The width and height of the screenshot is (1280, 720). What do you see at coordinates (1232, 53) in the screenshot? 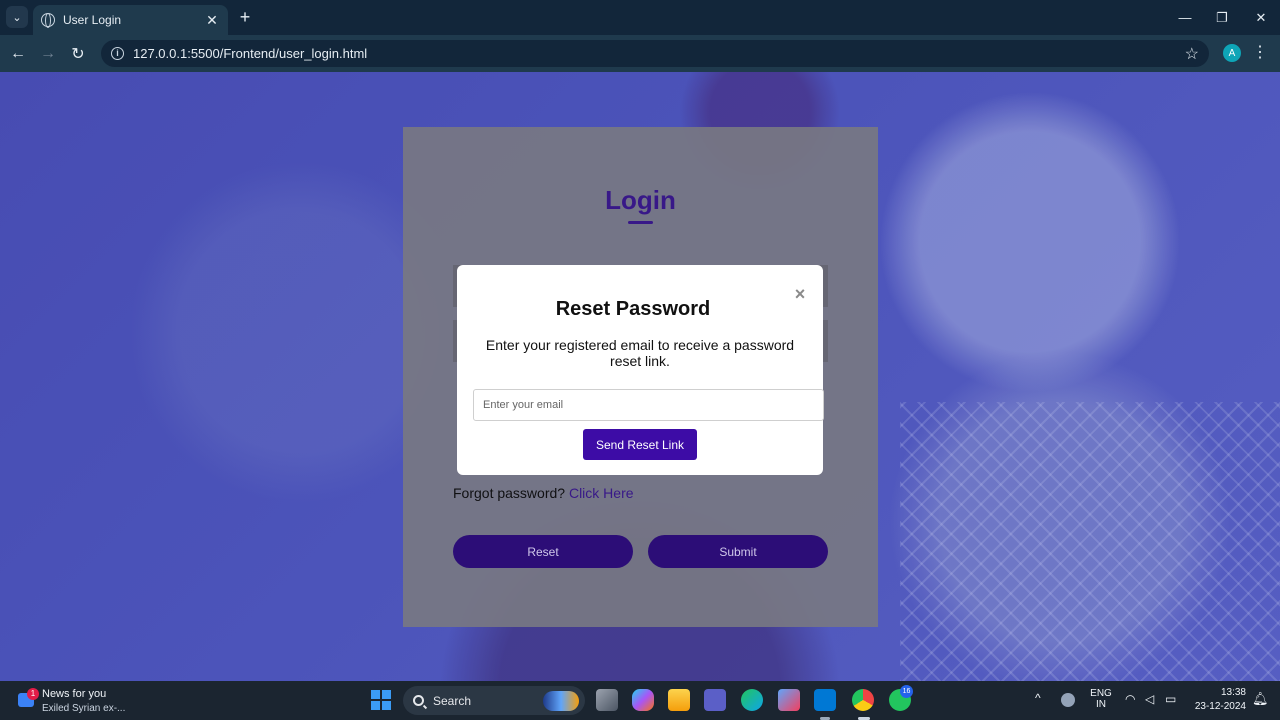
I see `profile-avatar: A` at bounding box center [1232, 53].